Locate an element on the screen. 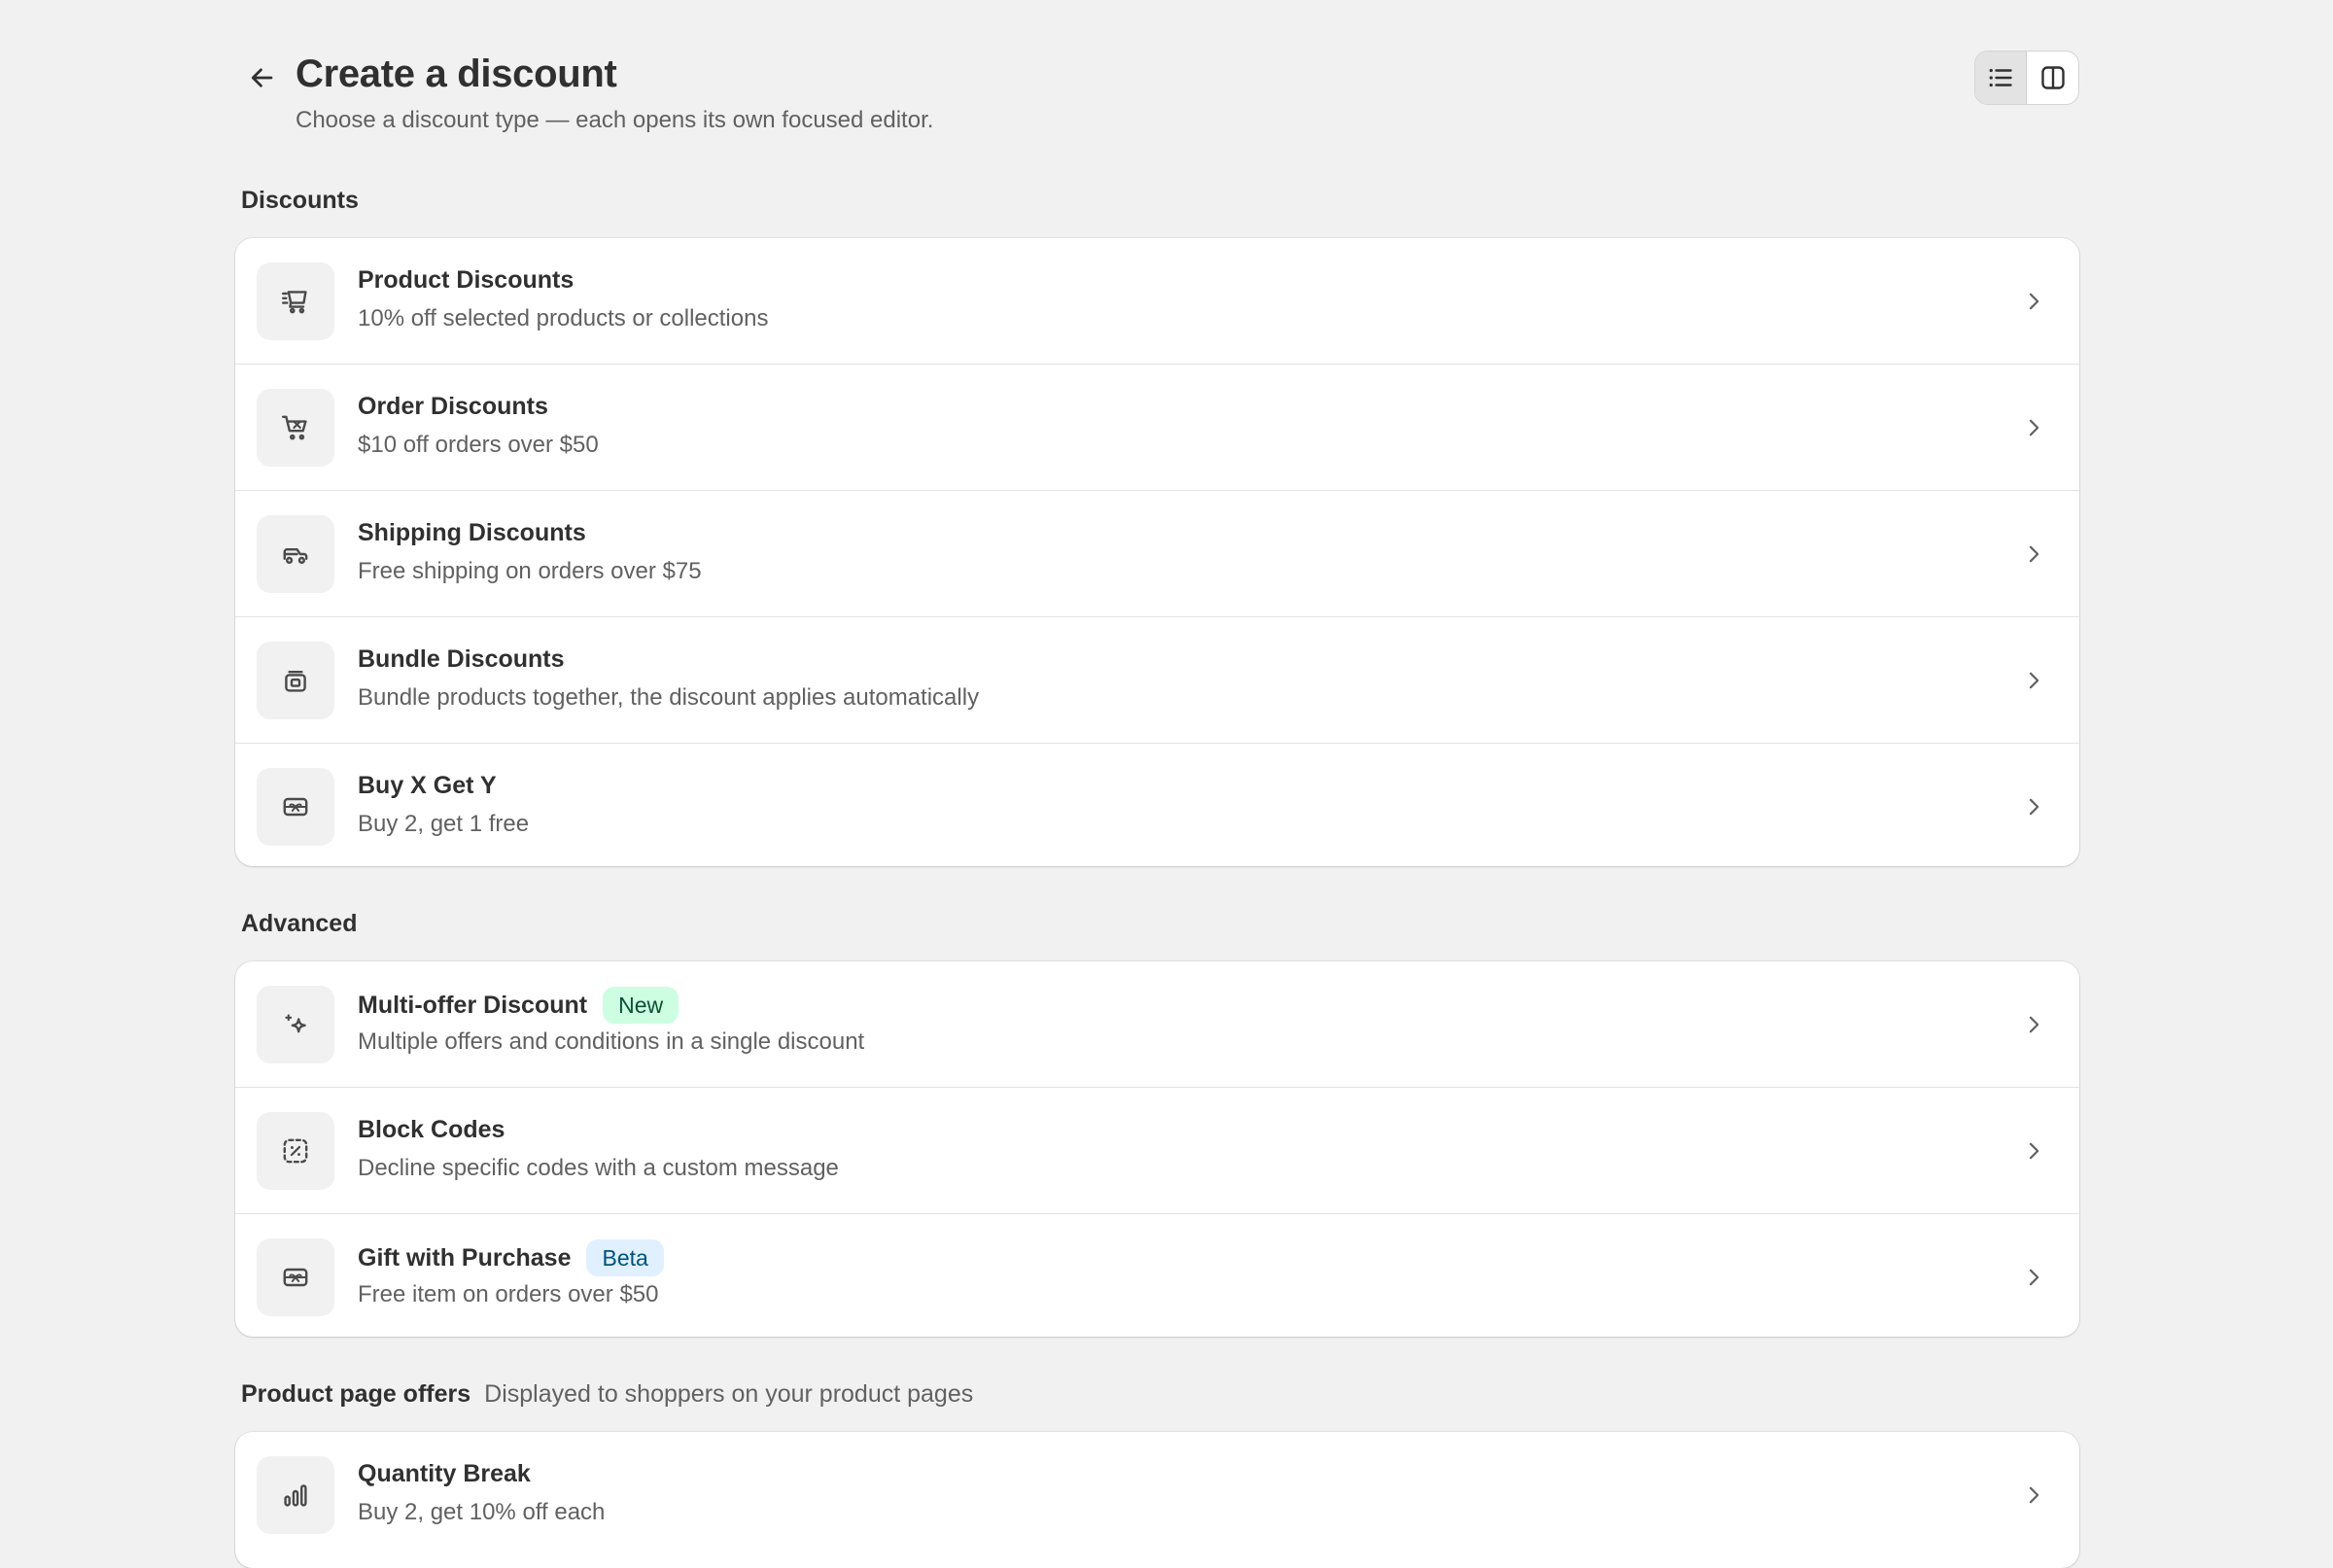 The image size is (2333, 1568). list-view-button is located at coordinates (2001, 78).